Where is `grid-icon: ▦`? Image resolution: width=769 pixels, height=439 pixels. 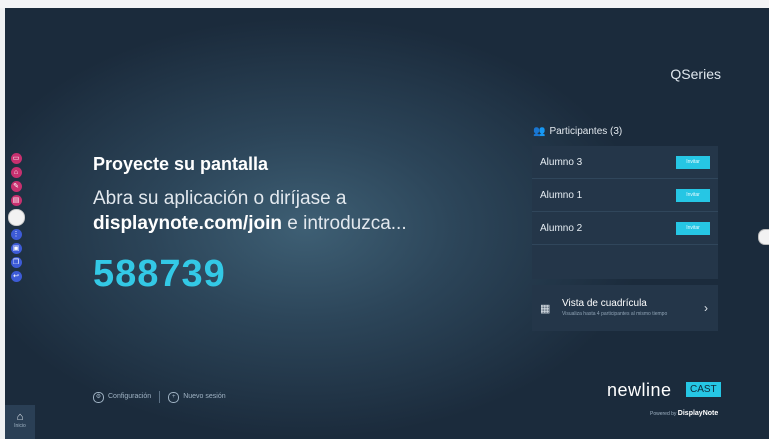 grid-icon: ▦ is located at coordinates (545, 308).